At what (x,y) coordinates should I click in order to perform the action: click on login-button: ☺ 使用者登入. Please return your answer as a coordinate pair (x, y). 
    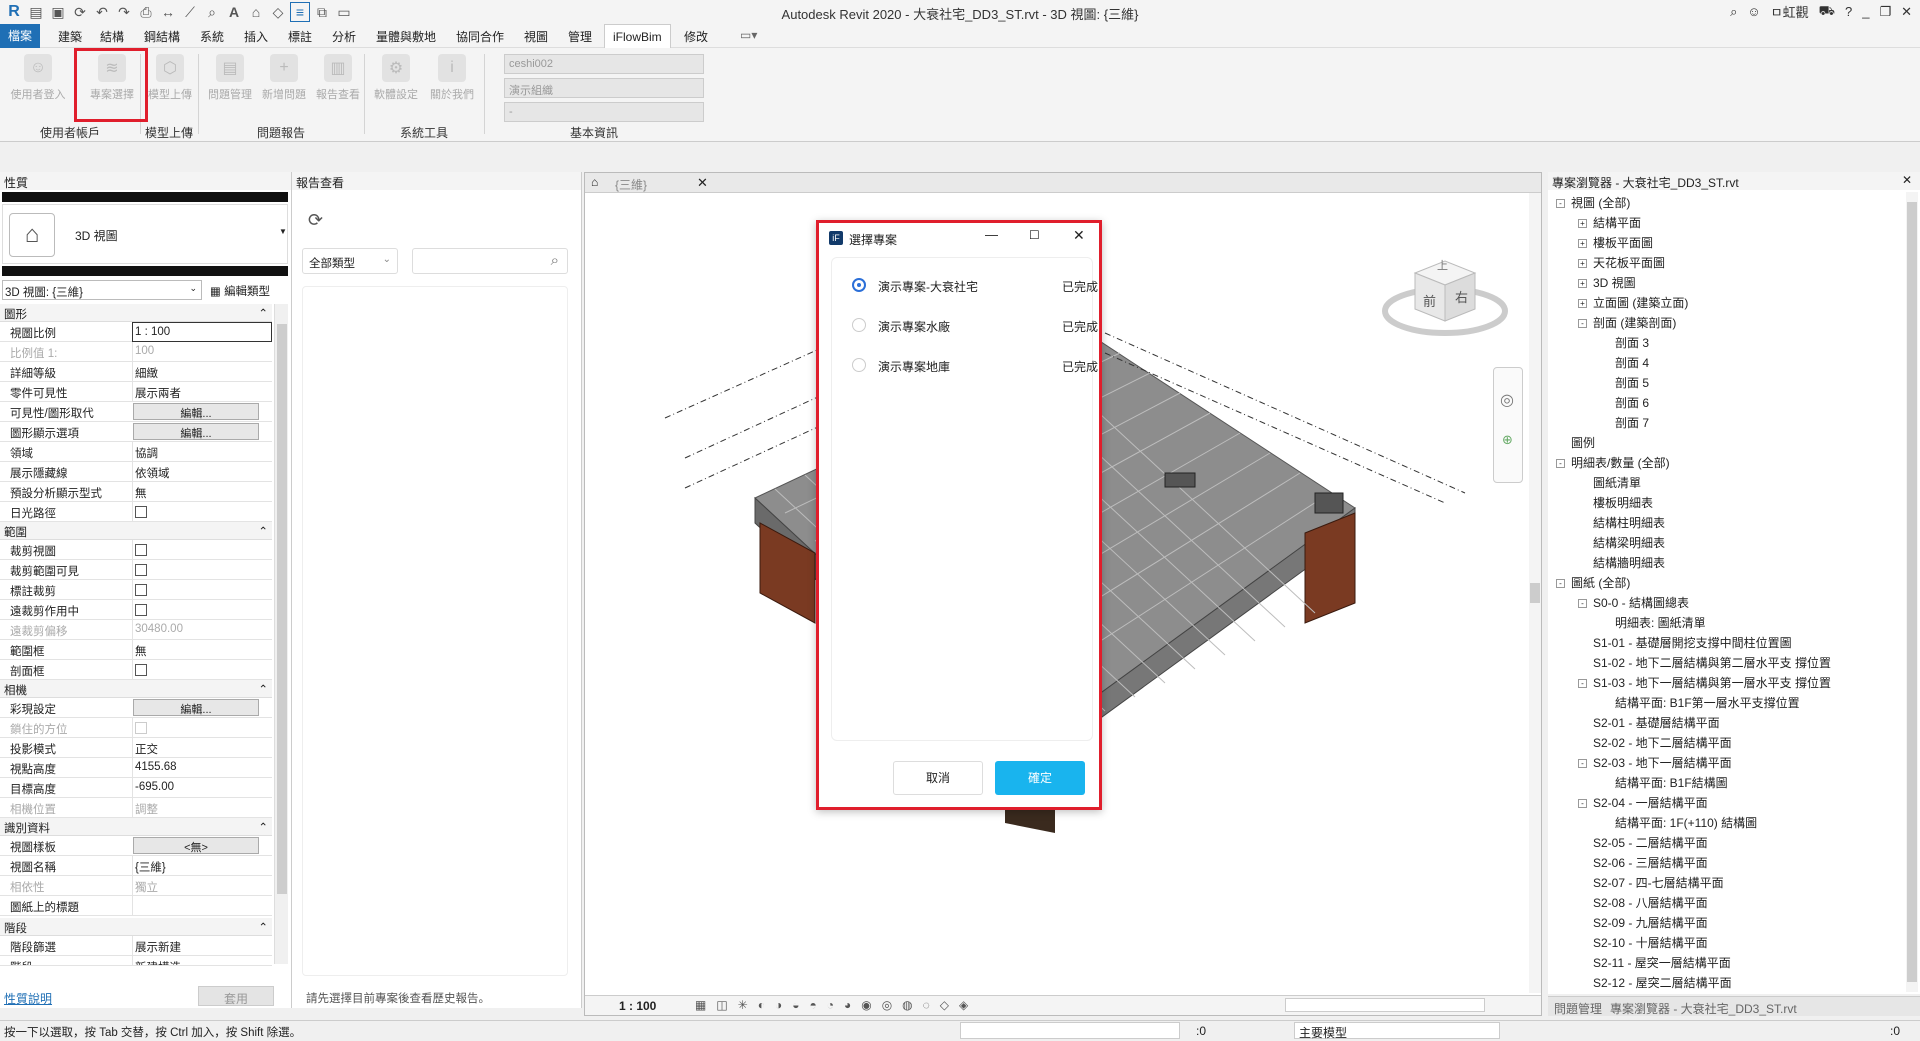
    Looking at the image, I should click on (38, 78).